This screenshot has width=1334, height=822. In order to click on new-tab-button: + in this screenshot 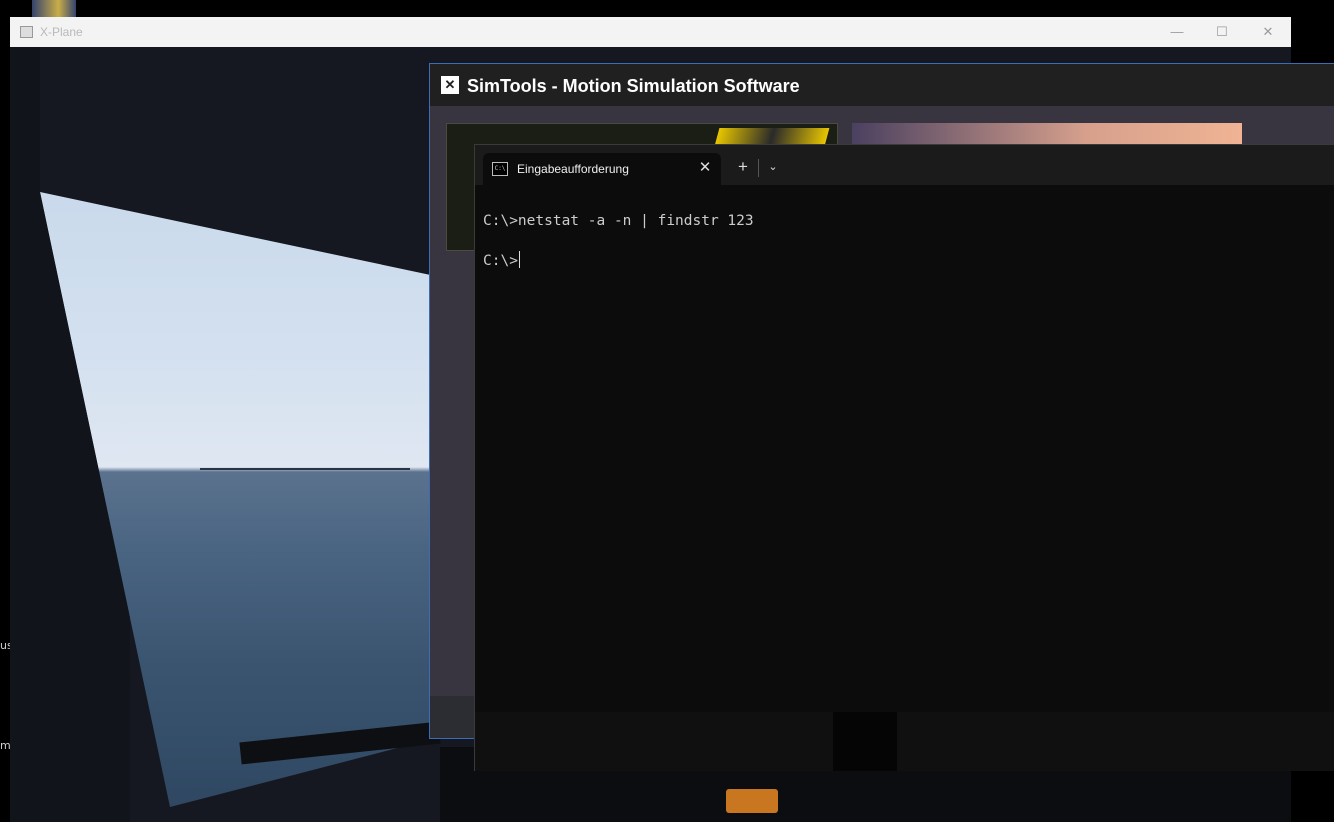, I will do `click(743, 167)`.